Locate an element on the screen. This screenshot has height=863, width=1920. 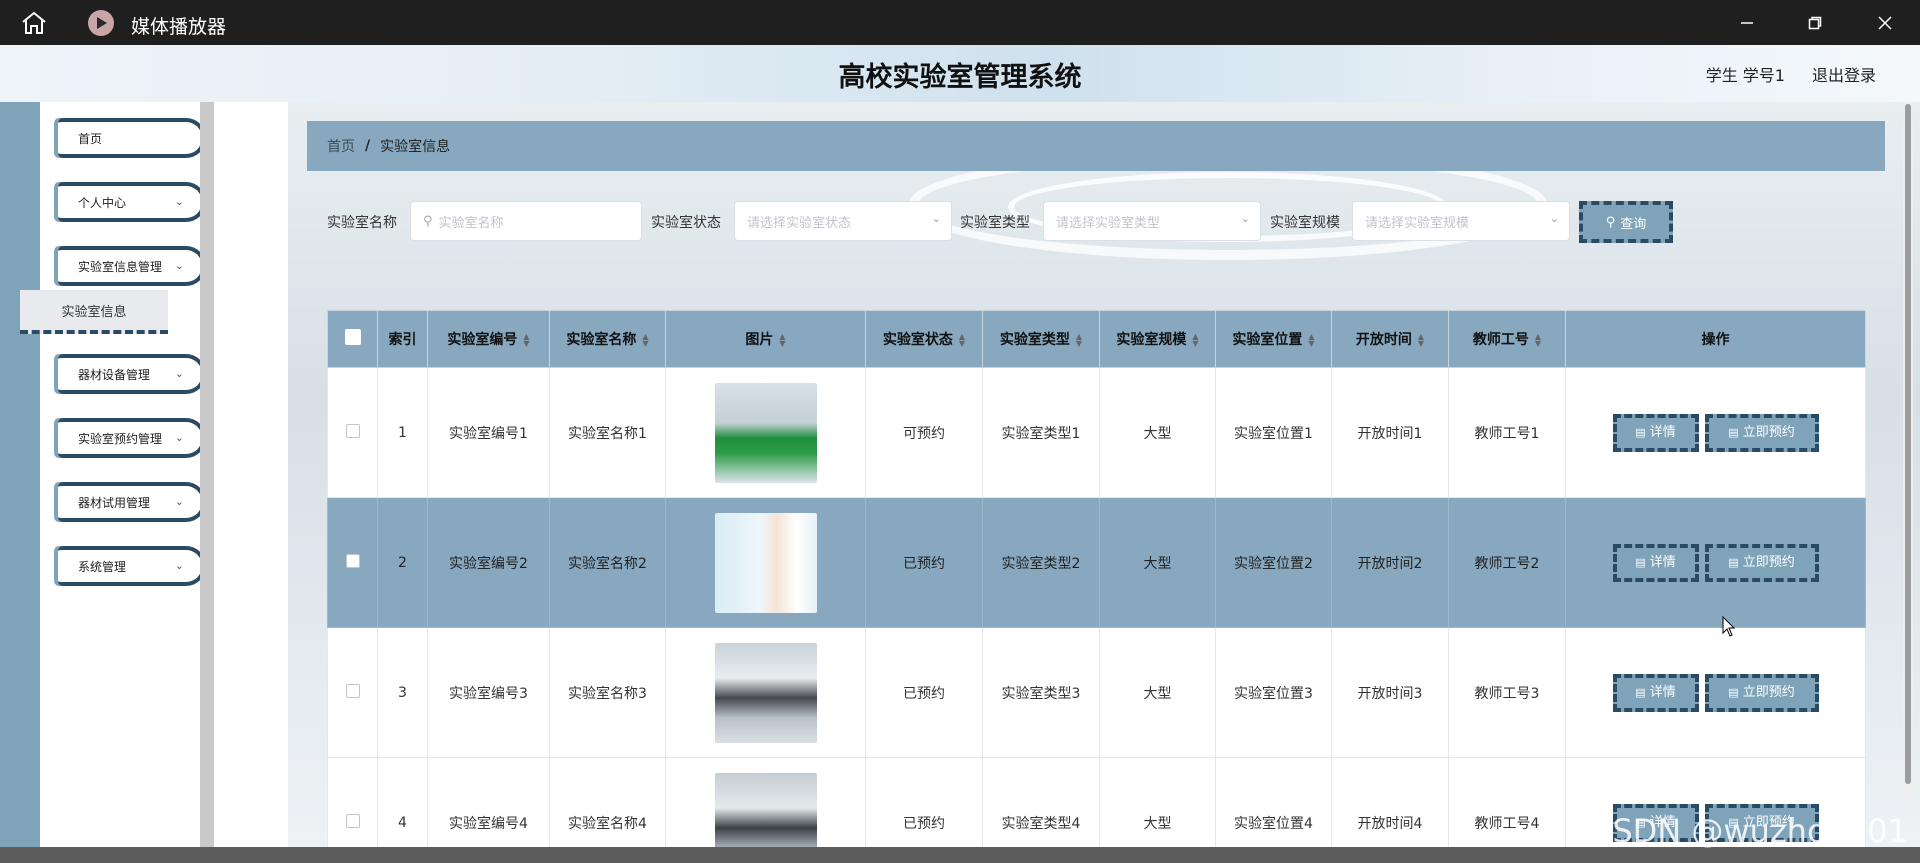
sidebar-item-label: 首页 is located at coordinates (90, 138).